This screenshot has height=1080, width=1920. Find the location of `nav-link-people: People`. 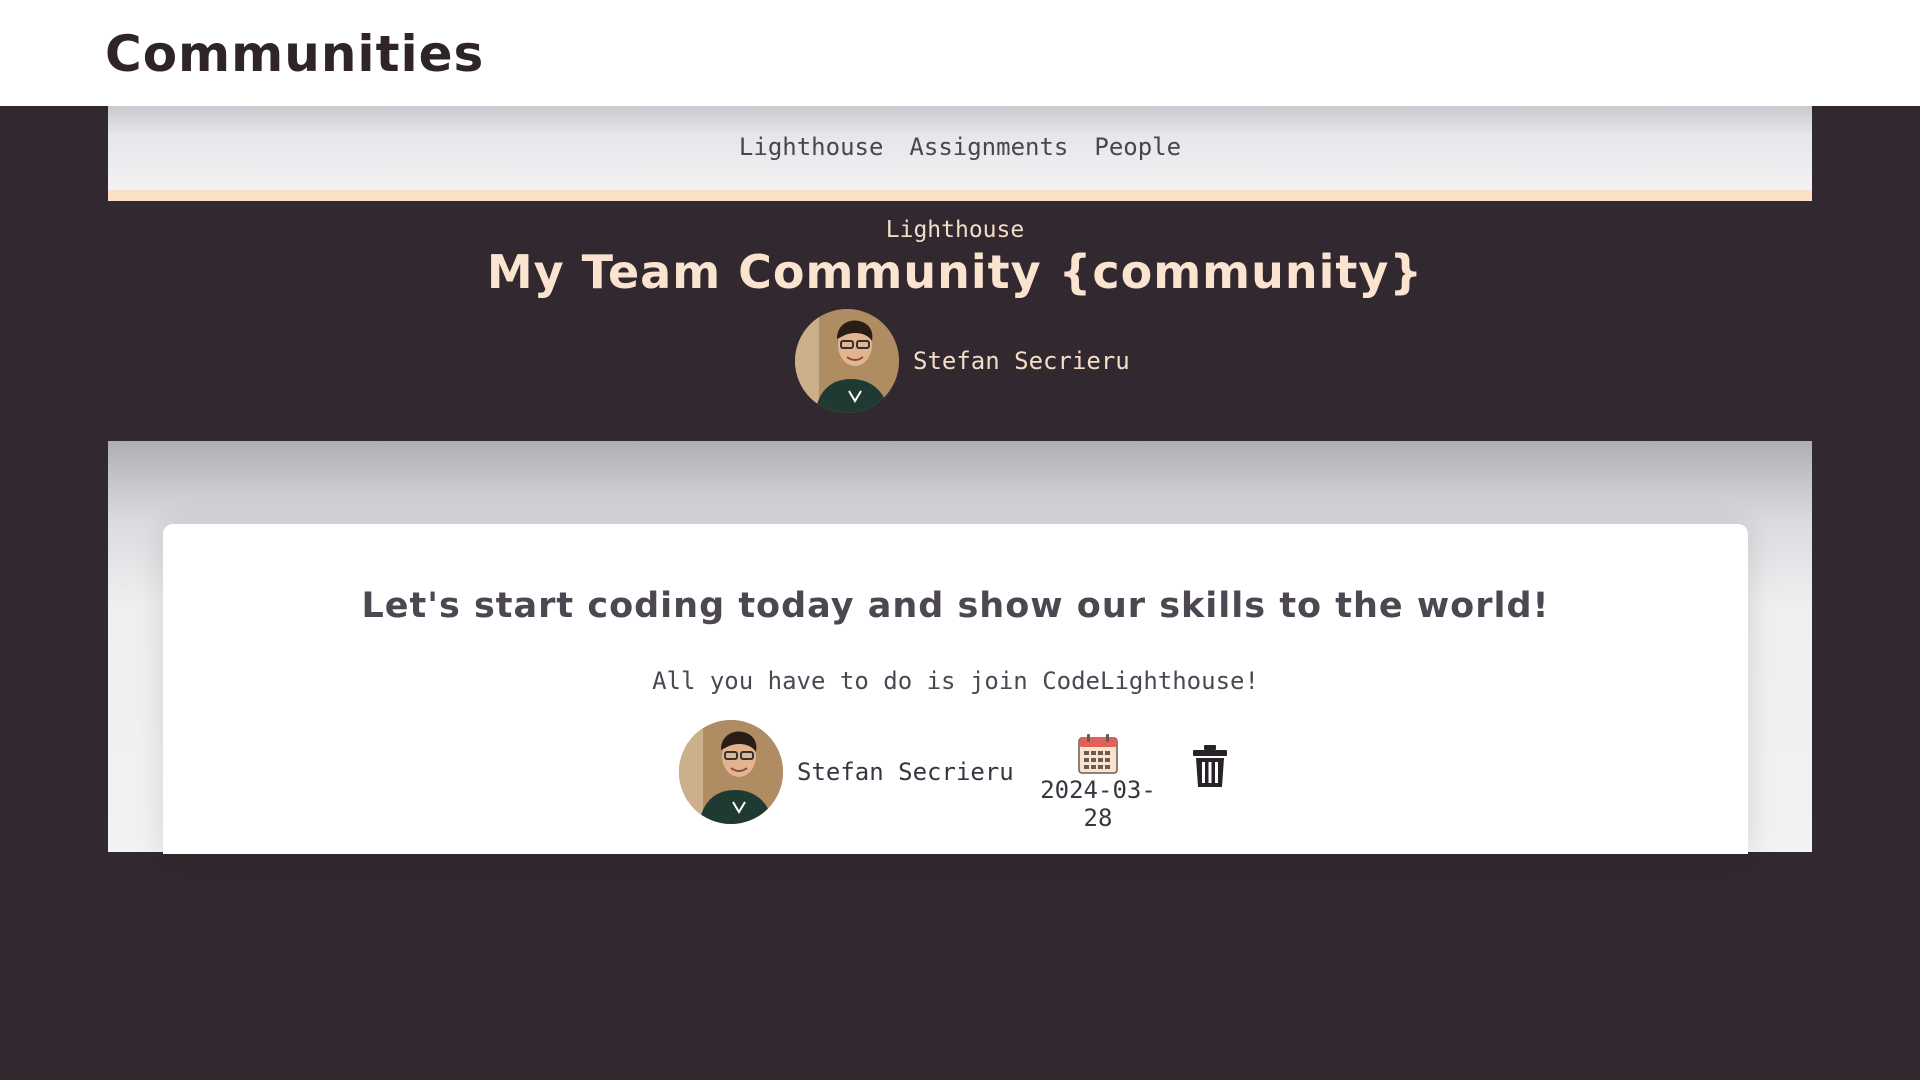

nav-link-people: People is located at coordinates (1137, 147).